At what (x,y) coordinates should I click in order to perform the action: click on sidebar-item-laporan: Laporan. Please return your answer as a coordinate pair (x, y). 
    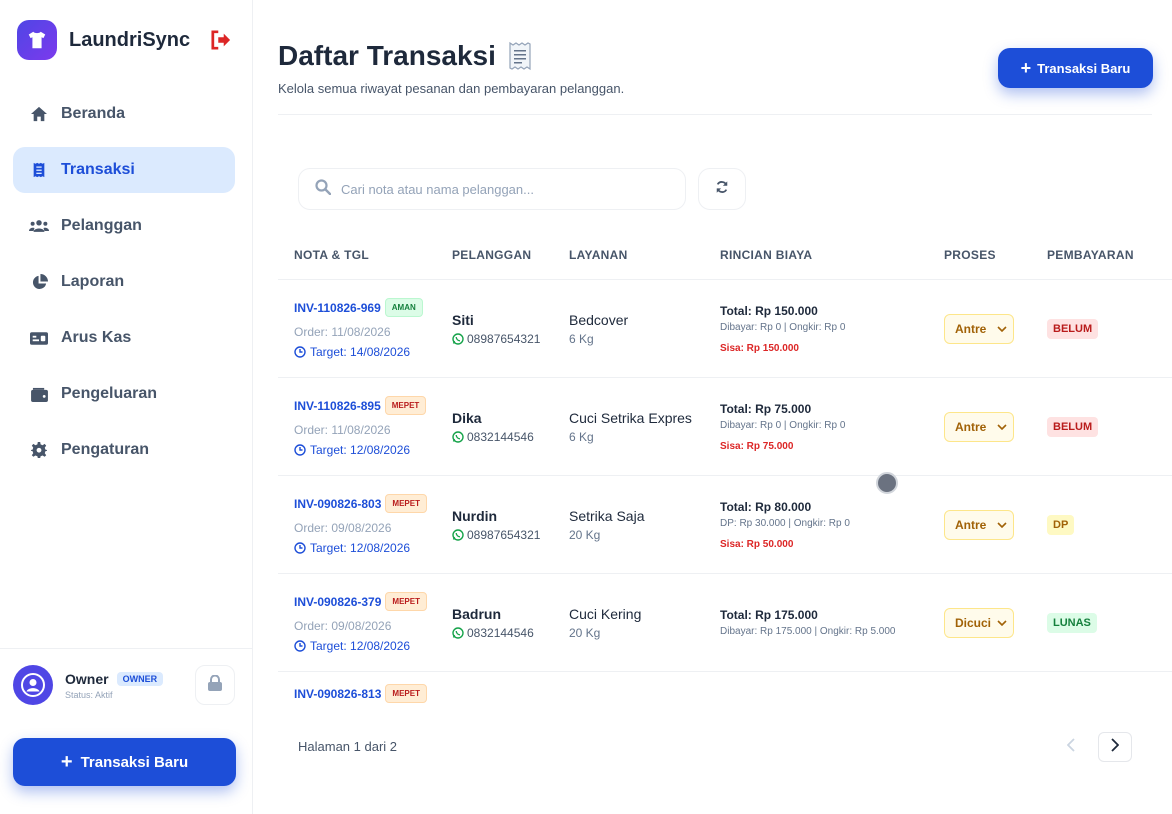
    Looking at the image, I should click on (124, 282).